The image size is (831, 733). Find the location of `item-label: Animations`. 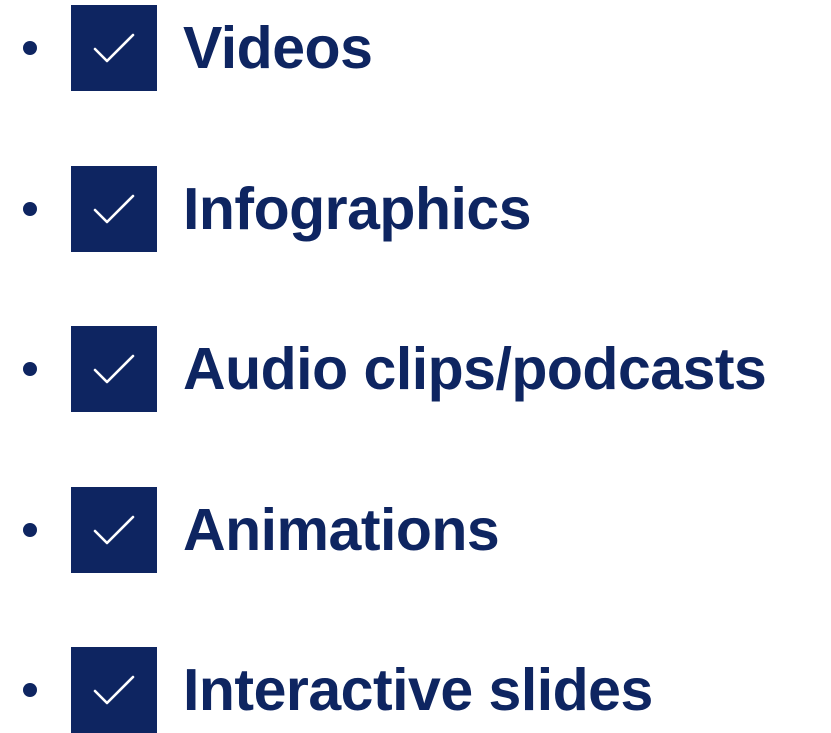

item-label: Animations is located at coordinates (341, 530).